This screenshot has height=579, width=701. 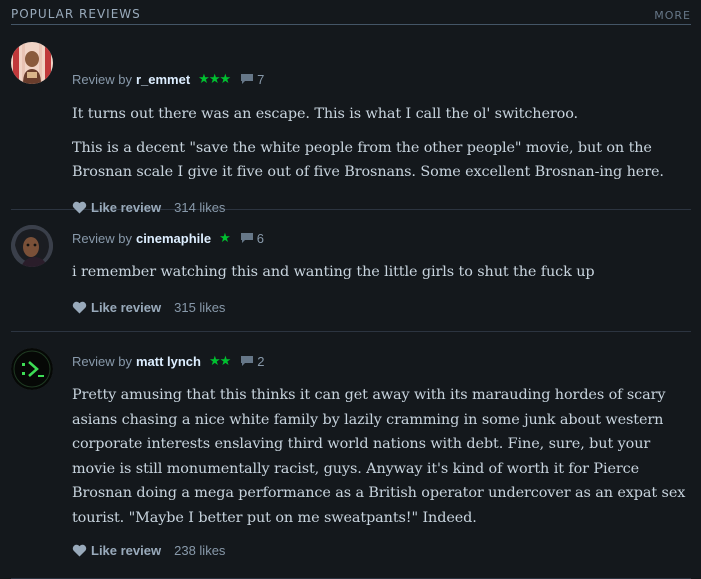 What do you see at coordinates (261, 361) in the screenshot?
I see `comment-count: 2` at bounding box center [261, 361].